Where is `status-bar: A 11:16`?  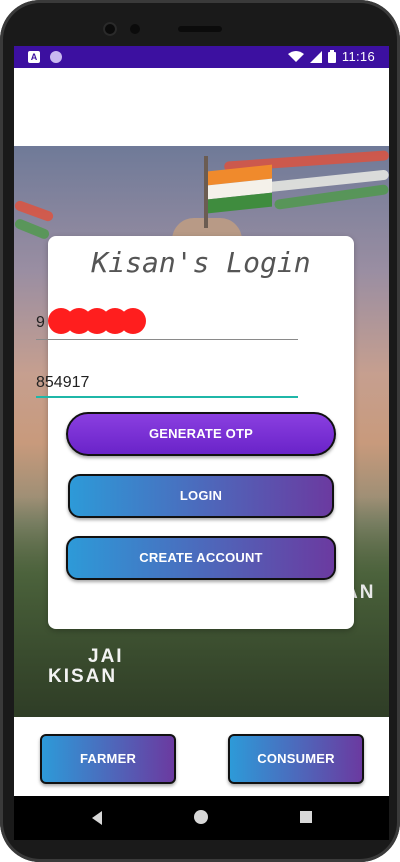 status-bar: A 11:16 is located at coordinates (201, 57).